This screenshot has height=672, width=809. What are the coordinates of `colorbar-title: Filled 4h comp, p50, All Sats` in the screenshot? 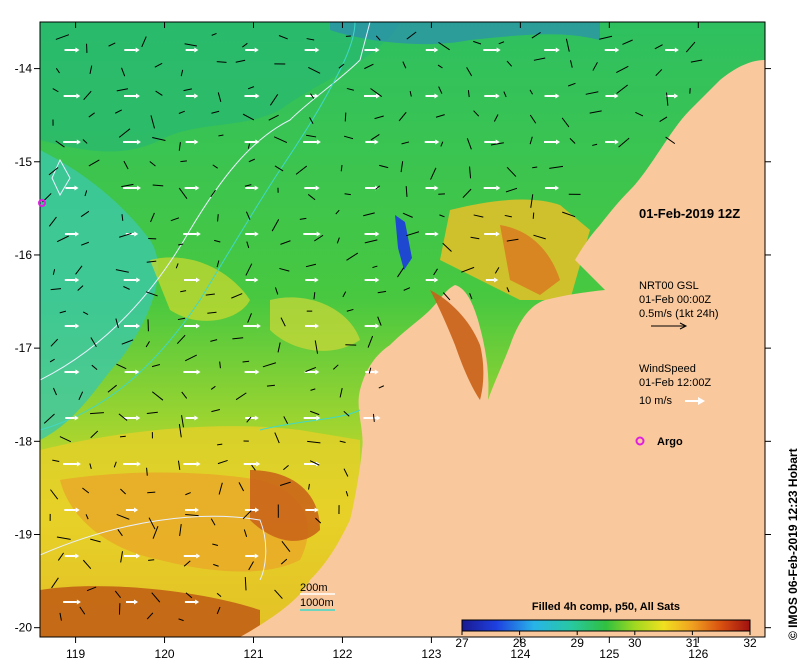 It's located at (606, 607).